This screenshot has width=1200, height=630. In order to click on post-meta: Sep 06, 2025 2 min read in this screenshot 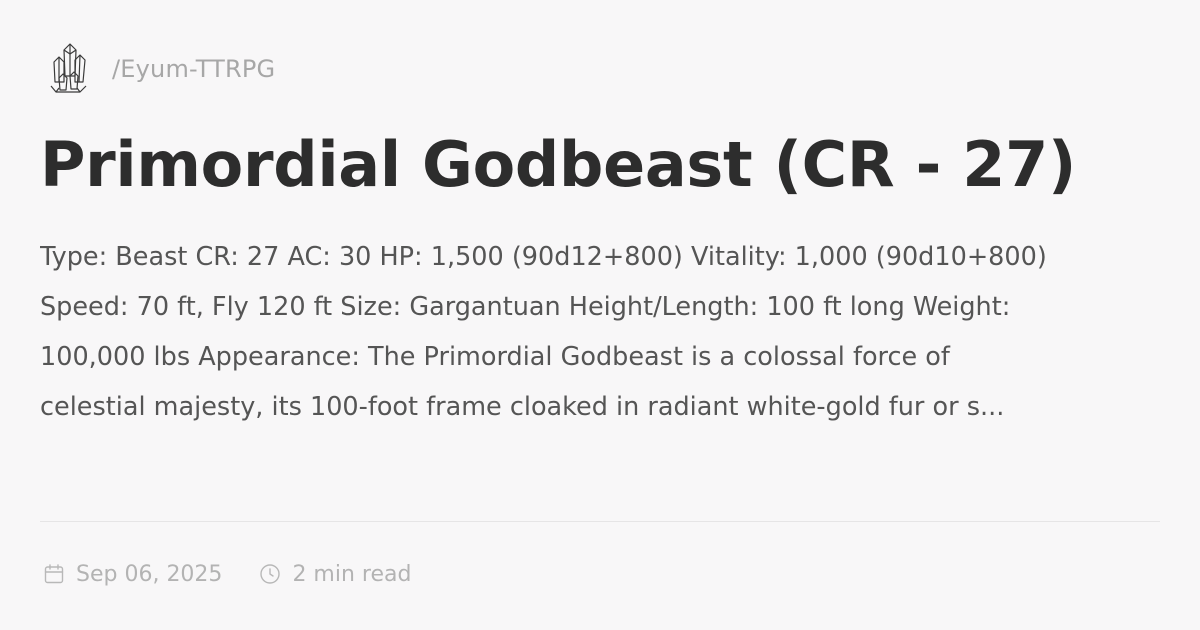, I will do `click(226, 574)`.